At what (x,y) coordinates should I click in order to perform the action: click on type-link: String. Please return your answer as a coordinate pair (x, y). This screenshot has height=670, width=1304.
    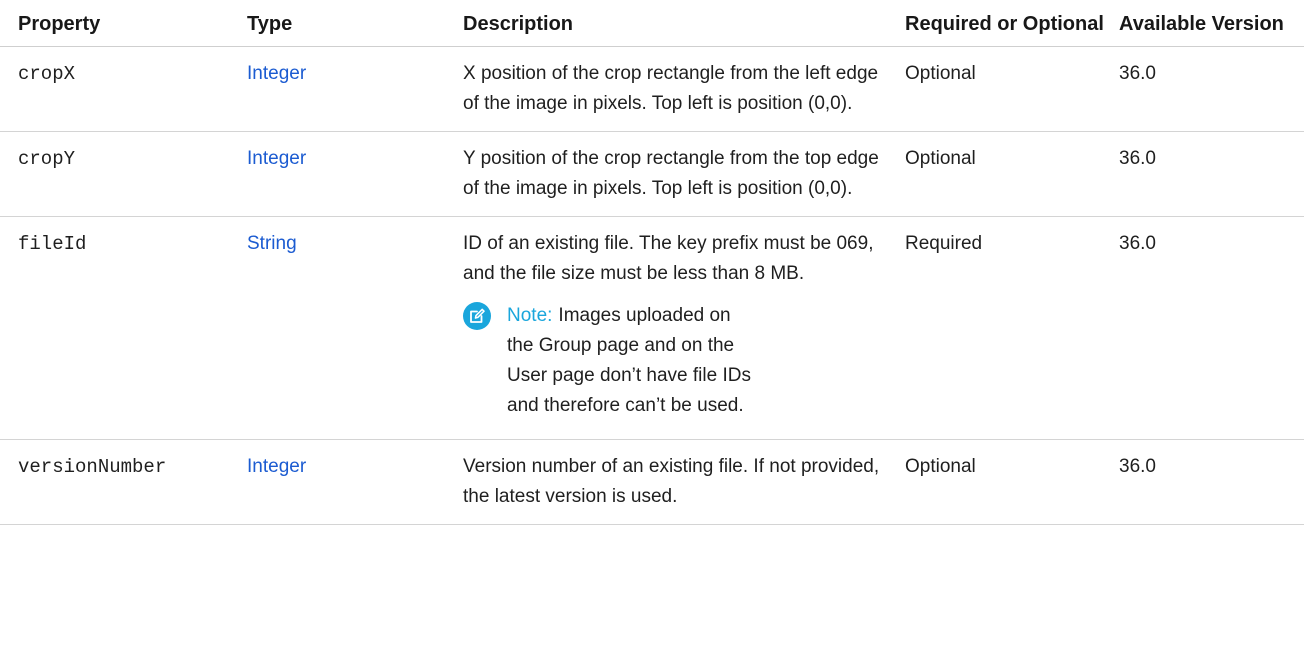
    Looking at the image, I should click on (272, 243).